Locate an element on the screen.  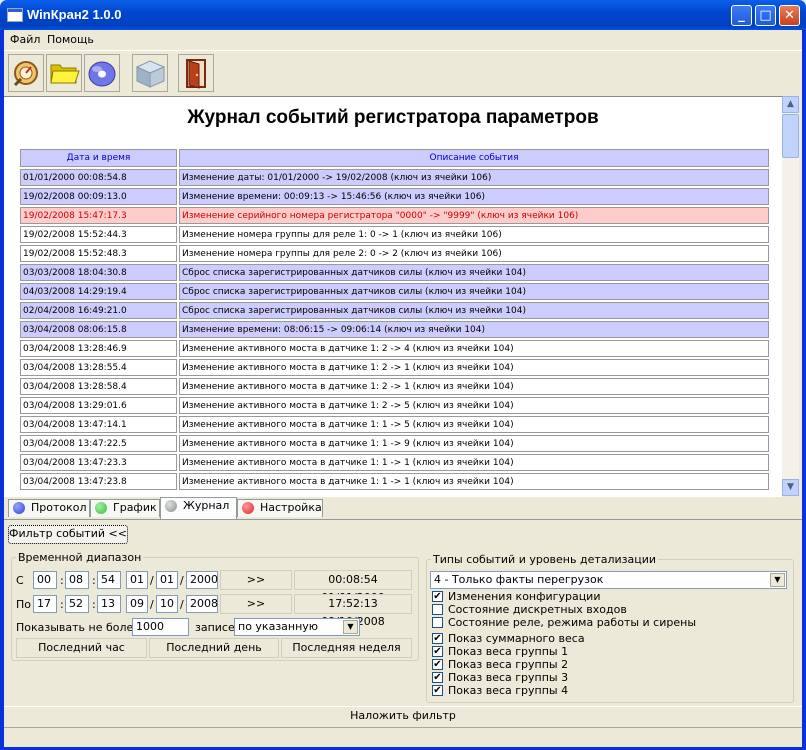
menu-file: Файл is located at coordinates (25, 39).